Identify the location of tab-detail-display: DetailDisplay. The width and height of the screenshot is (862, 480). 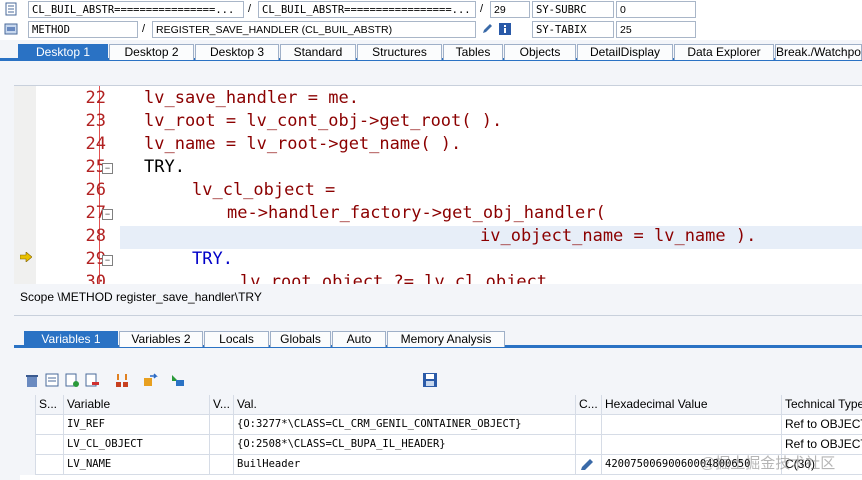
(625, 52).